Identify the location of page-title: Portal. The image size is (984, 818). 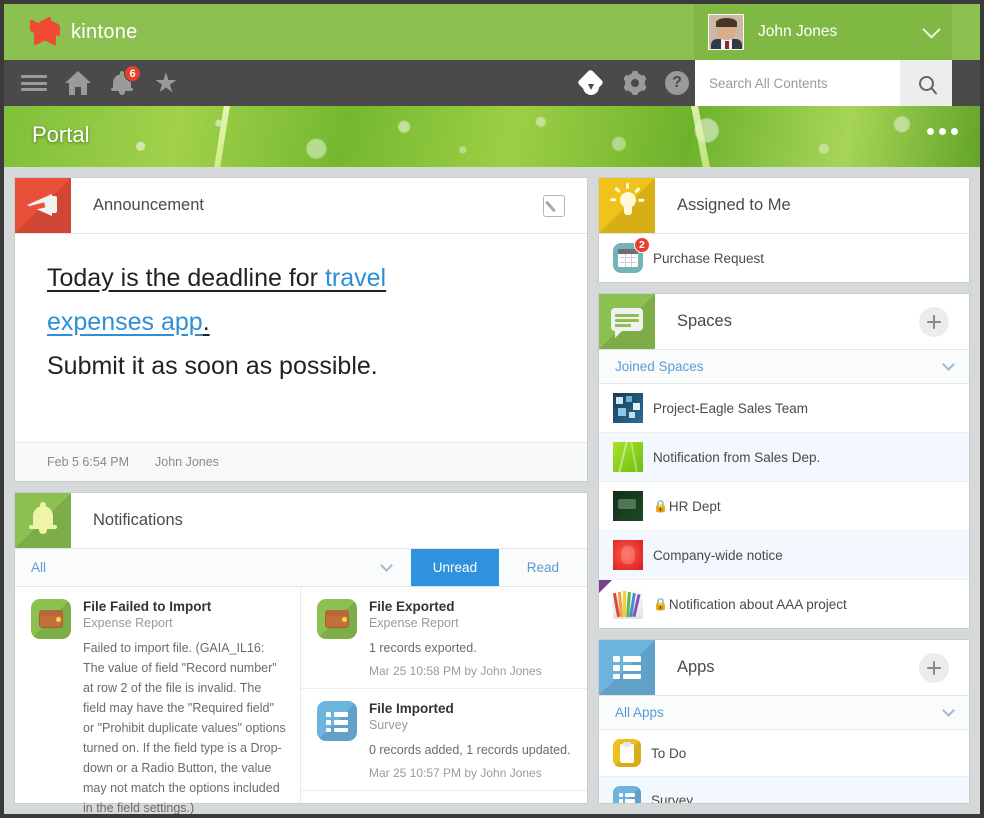
(61, 134).